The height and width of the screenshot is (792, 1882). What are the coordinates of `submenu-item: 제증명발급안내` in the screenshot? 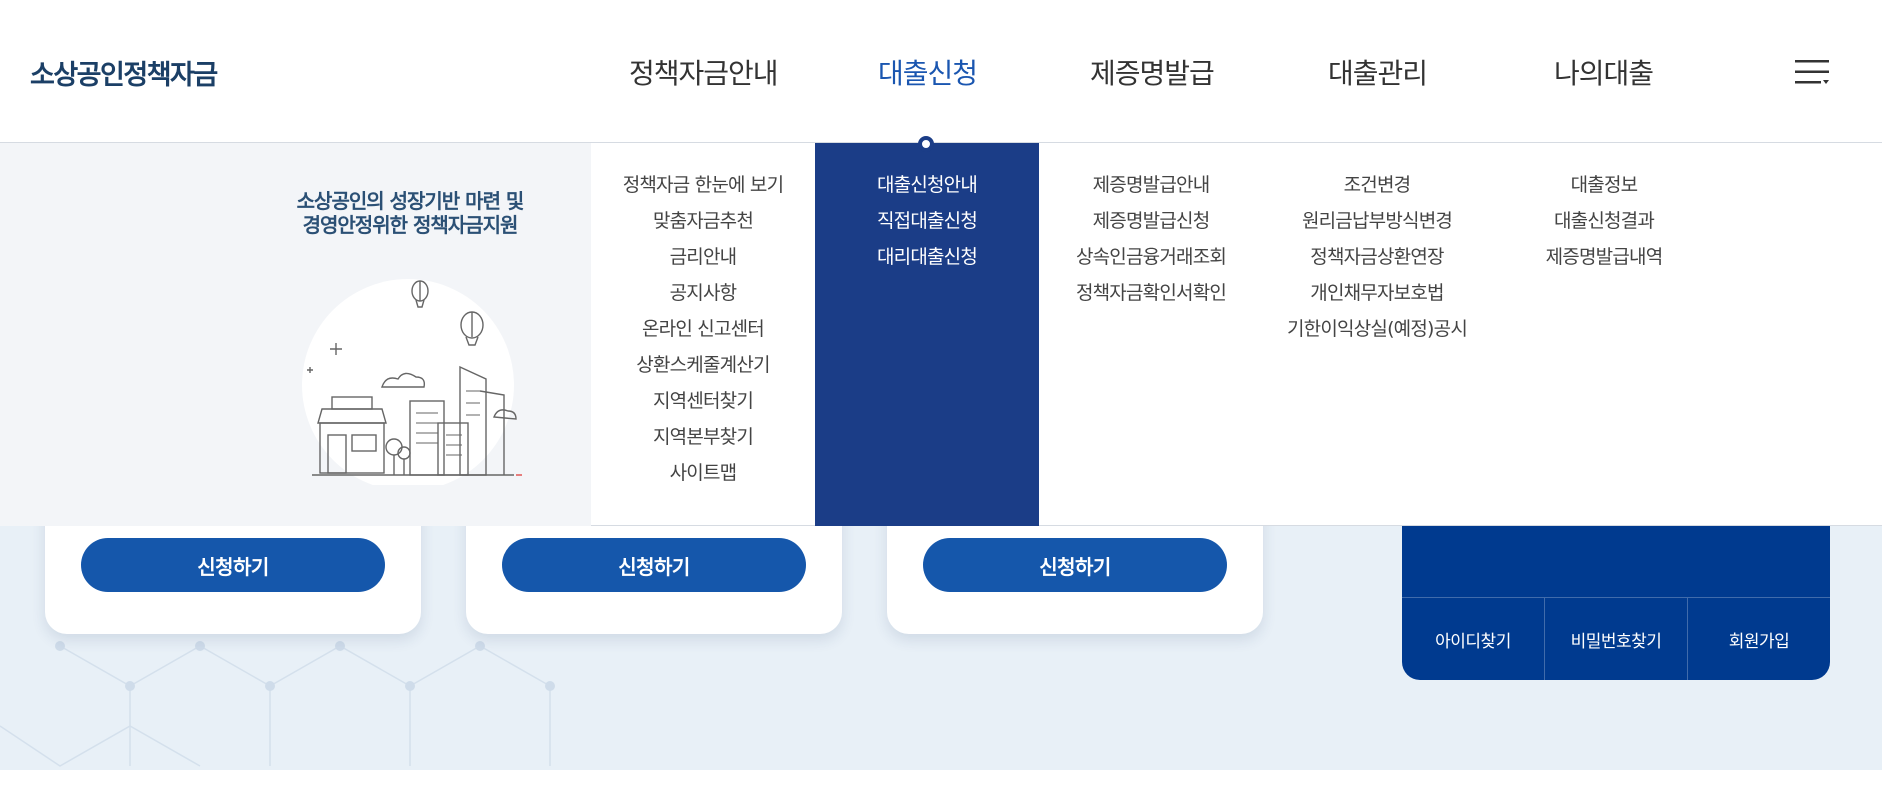 It's located at (1151, 185).